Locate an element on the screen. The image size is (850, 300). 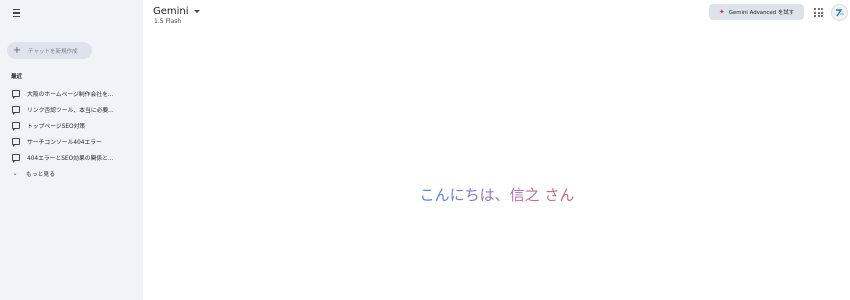
model-selector: Gemini is located at coordinates (176, 11).